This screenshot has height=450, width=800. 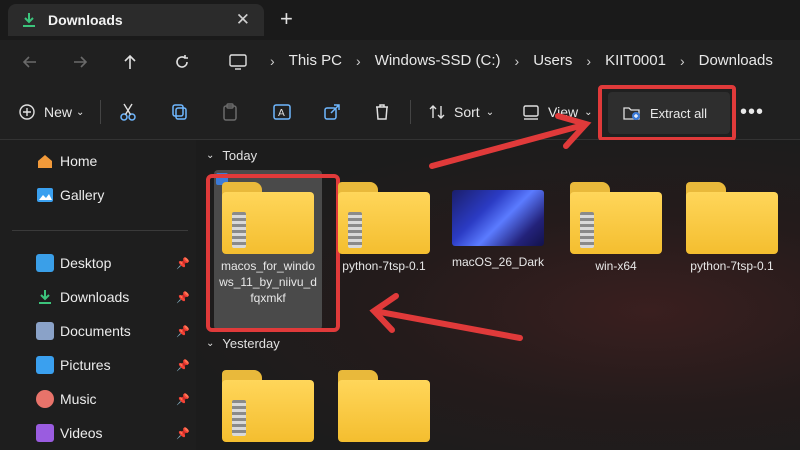 I want to click on file-highlight, so click(x=273, y=253).